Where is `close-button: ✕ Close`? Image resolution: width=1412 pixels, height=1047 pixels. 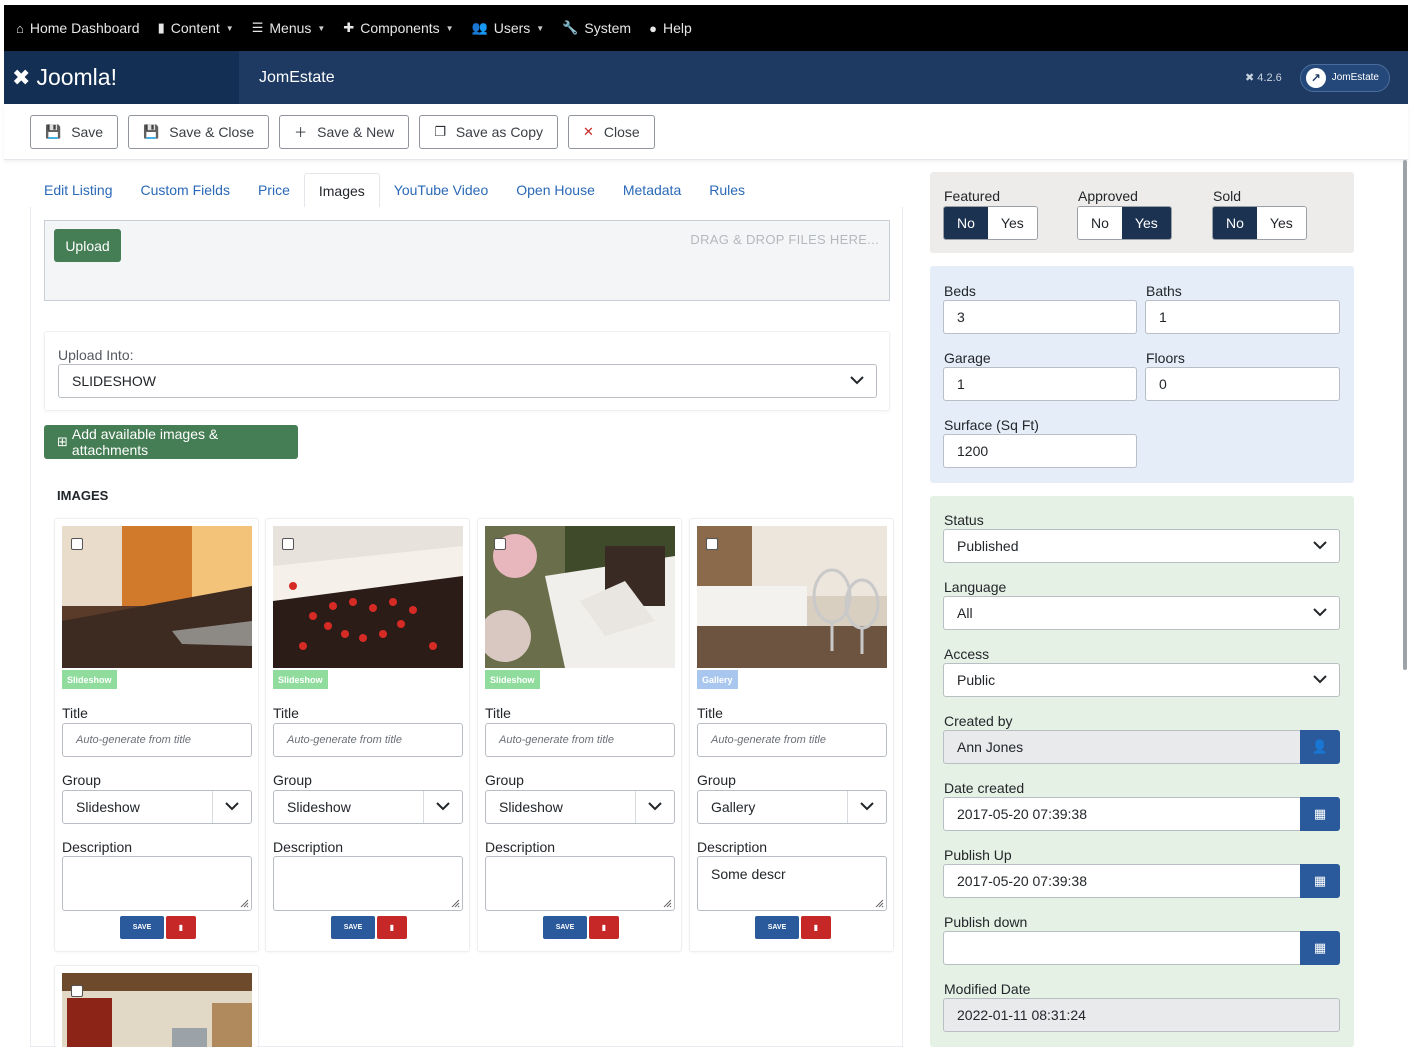 close-button: ✕ Close is located at coordinates (611, 131).